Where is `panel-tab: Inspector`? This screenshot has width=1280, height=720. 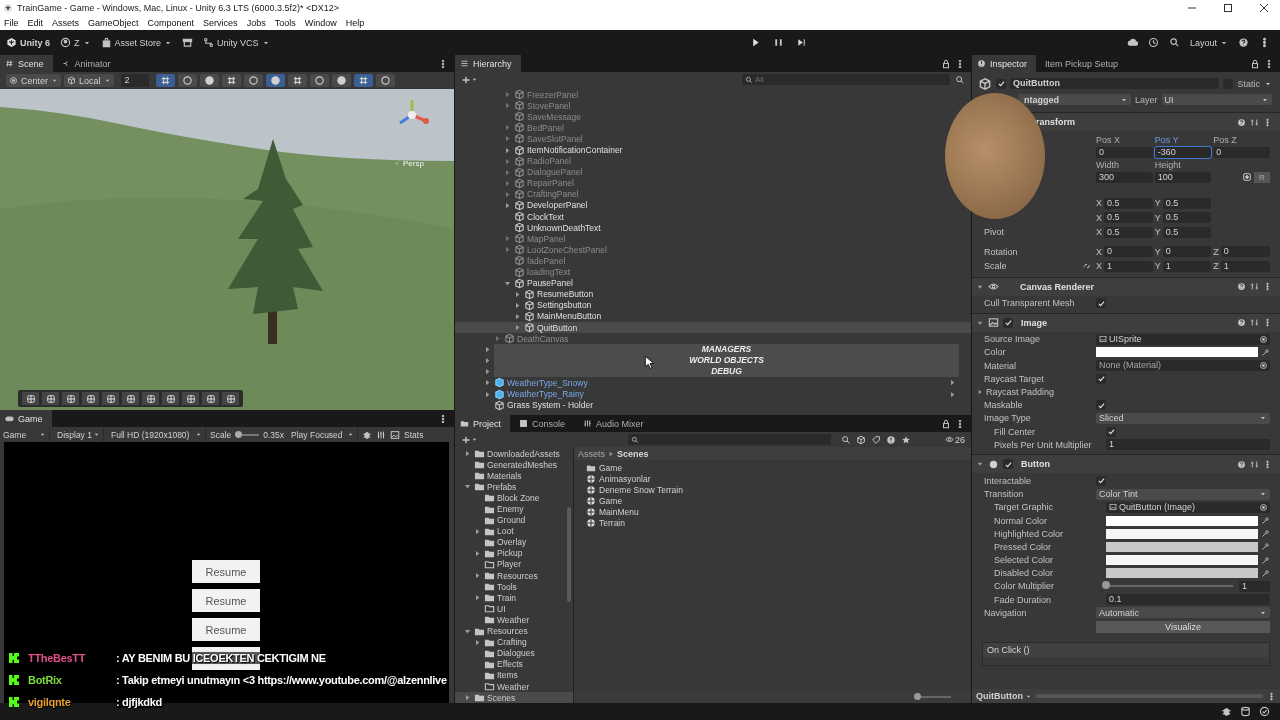
panel-tab: Inspector is located at coordinates (1004, 63).